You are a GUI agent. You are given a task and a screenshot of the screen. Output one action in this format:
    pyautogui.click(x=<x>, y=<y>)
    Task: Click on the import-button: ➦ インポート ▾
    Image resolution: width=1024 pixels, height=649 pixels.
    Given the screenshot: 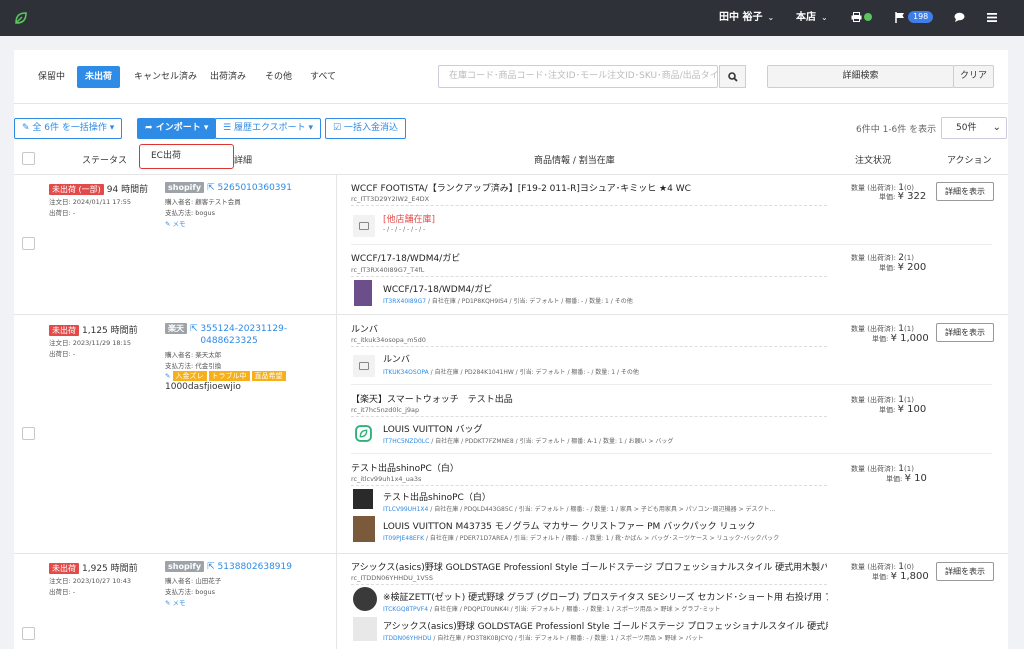 What is the action you would take?
    pyautogui.click(x=177, y=128)
    